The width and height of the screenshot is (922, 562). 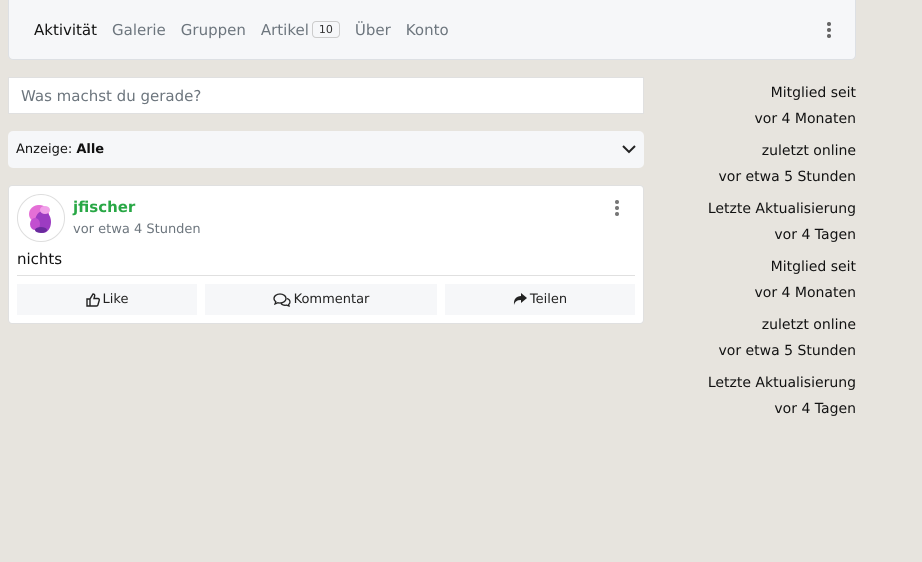 What do you see at coordinates (281, 299) in the screenshot?
I see `chat-bubbles-icon` at bounding box center [281, 299].